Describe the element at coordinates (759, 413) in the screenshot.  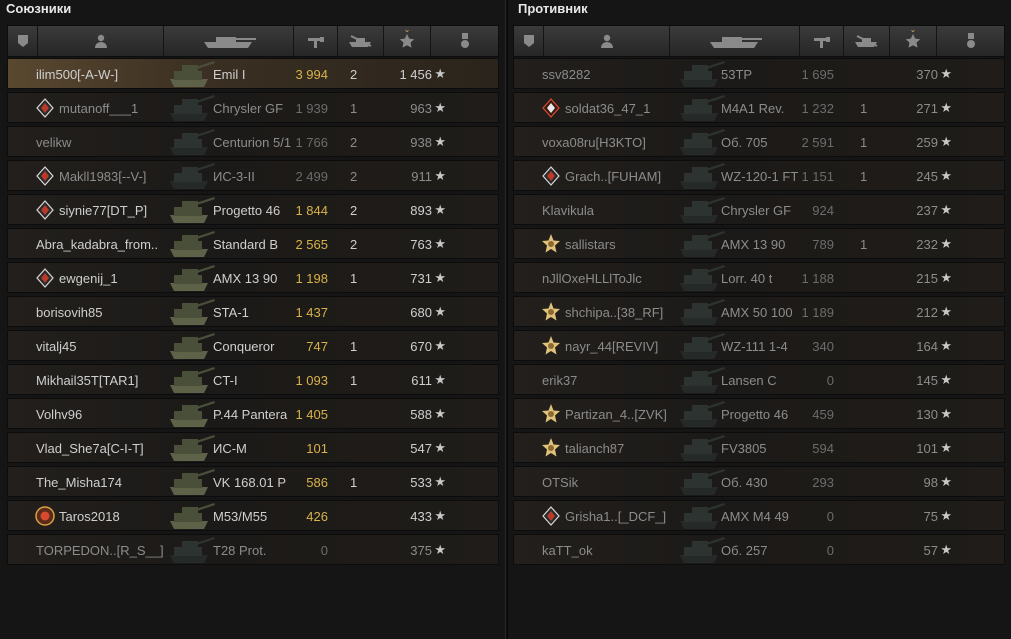
I see `enemy-row: Partizan_4..[ZVK] Progetto 46 459 130 ★` at that location.